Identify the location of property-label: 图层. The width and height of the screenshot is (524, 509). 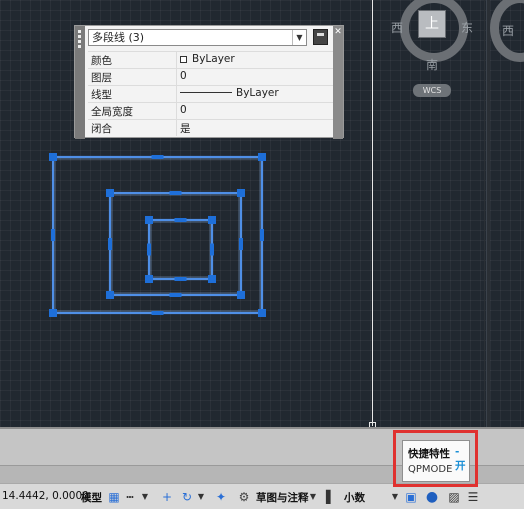
(101, 78).